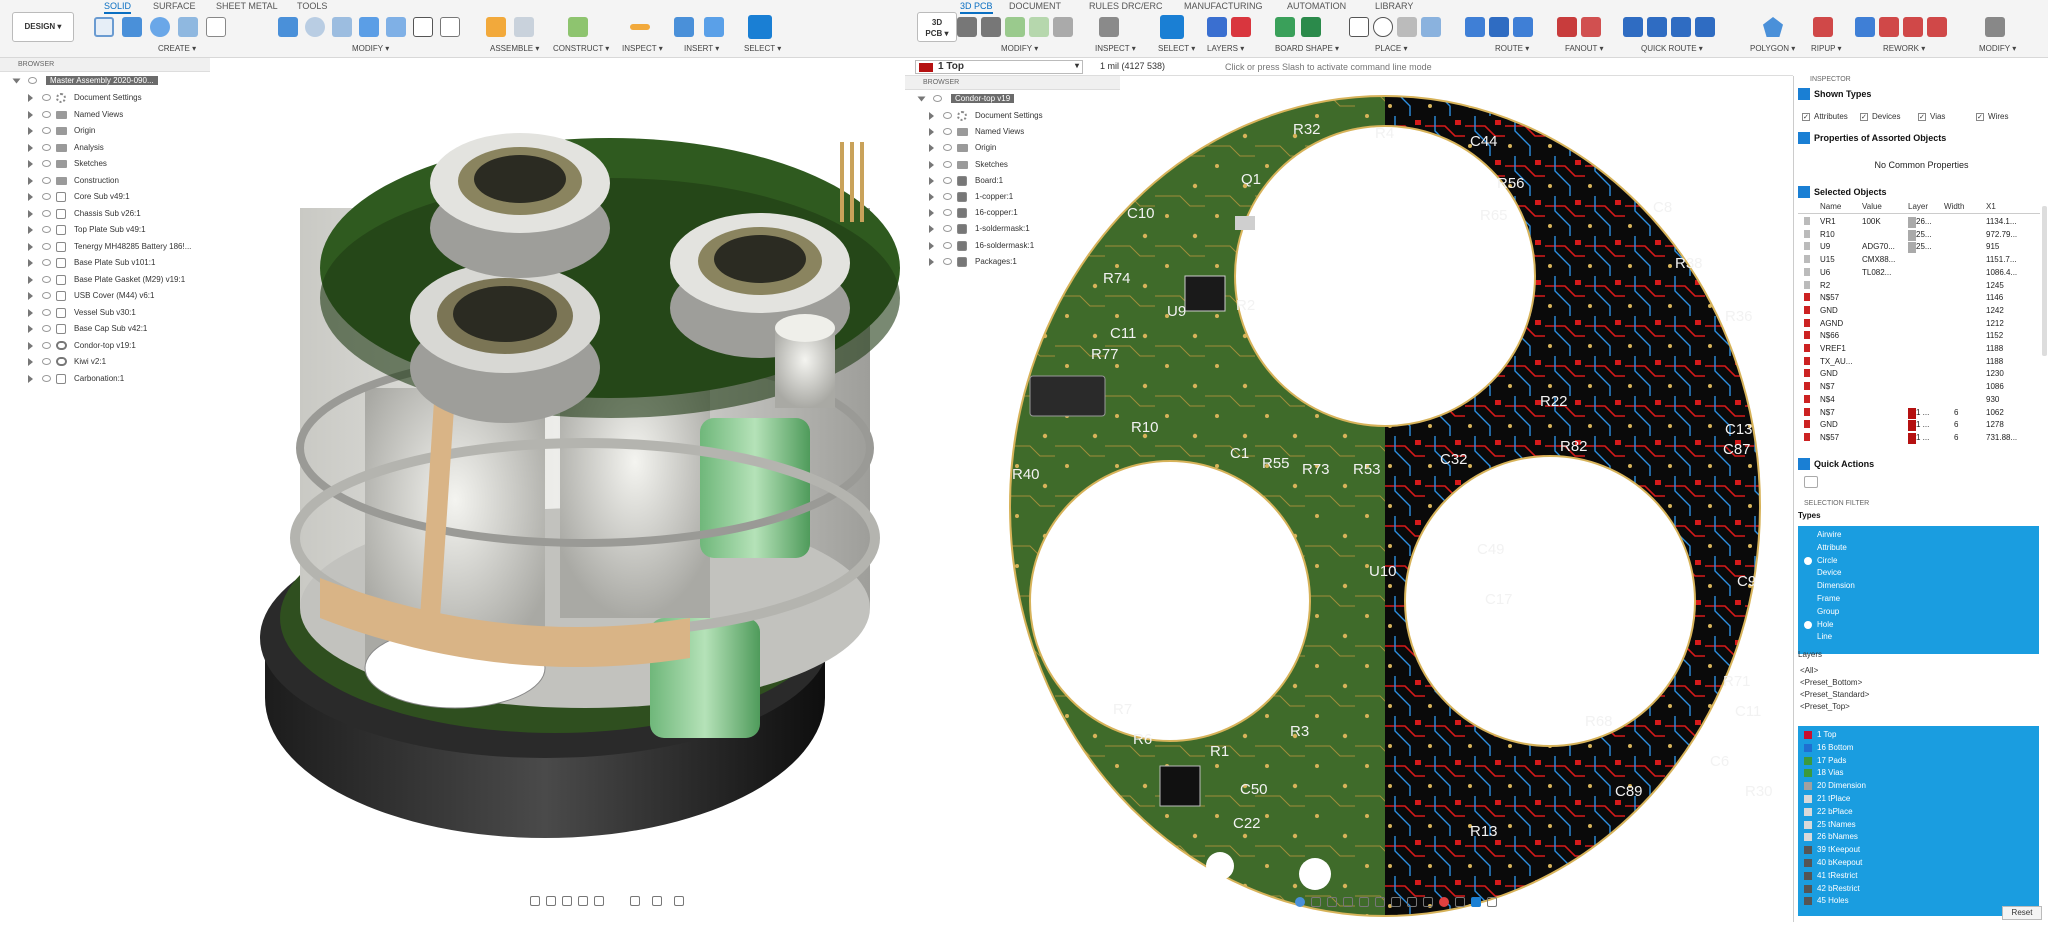 The height and width of the screenshot is (925, 2048). I want to click on move-icon, so click(423, 27).